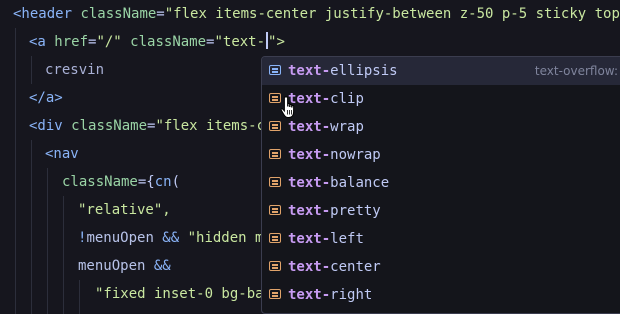  I want to click on code-line: className={cn(, so click(121, 182).